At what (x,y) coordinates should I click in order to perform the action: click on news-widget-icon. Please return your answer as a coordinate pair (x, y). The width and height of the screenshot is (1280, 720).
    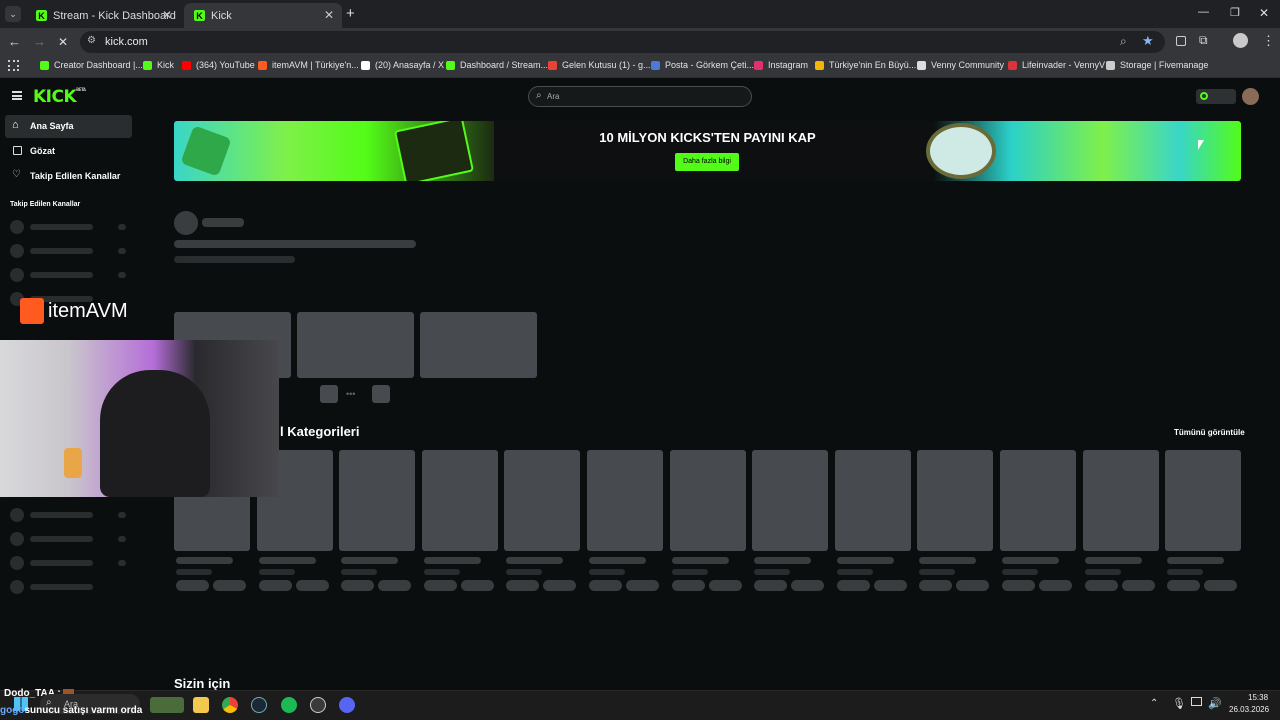
    Looking at the image, I should click on (167, 705).